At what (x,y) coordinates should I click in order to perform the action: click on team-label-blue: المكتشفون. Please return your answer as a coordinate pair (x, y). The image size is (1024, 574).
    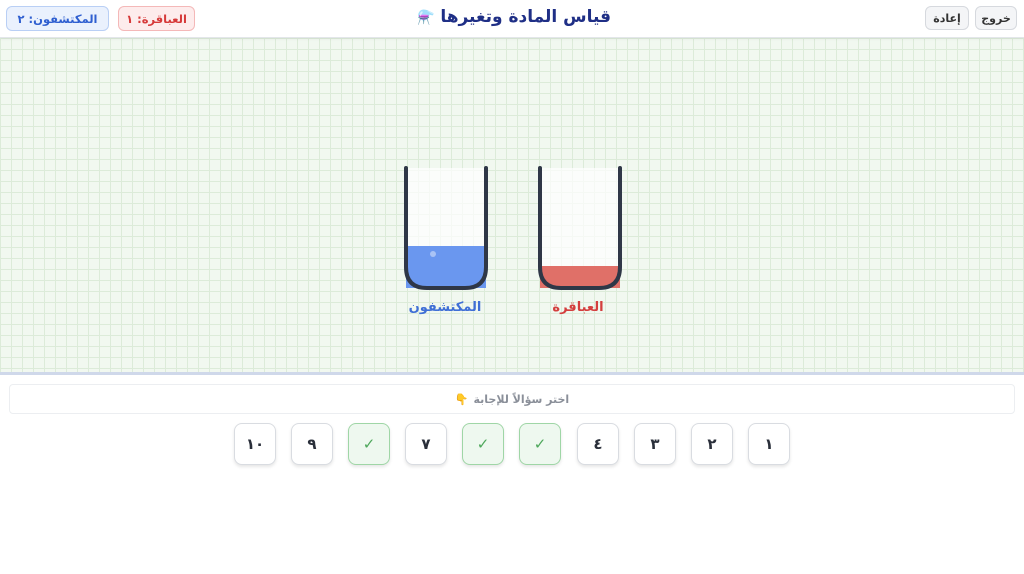
    Looking at the image, I should click on (445, 307).